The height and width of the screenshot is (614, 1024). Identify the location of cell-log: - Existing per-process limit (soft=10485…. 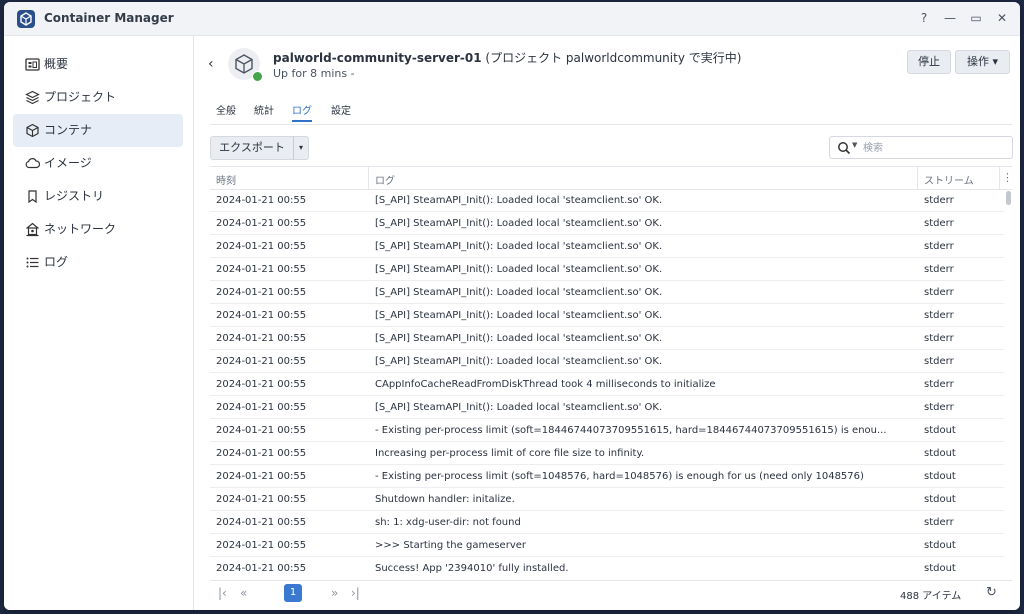
(619, 476).